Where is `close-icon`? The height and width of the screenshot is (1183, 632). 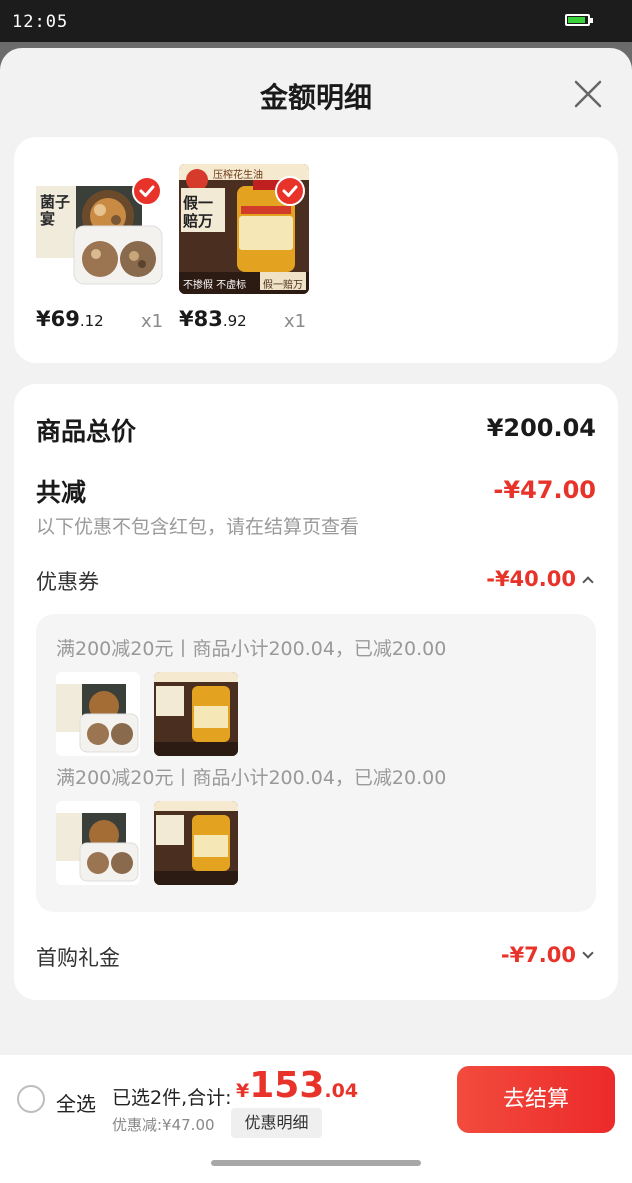
close-icon is located at coordinates (588, 94).